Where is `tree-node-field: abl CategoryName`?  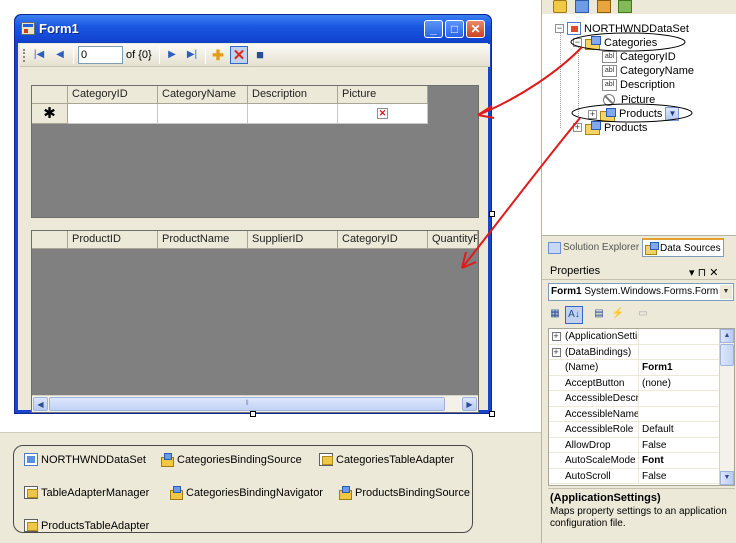
tree-node-field: abl CategoryName is located at coordinates (648, 71).